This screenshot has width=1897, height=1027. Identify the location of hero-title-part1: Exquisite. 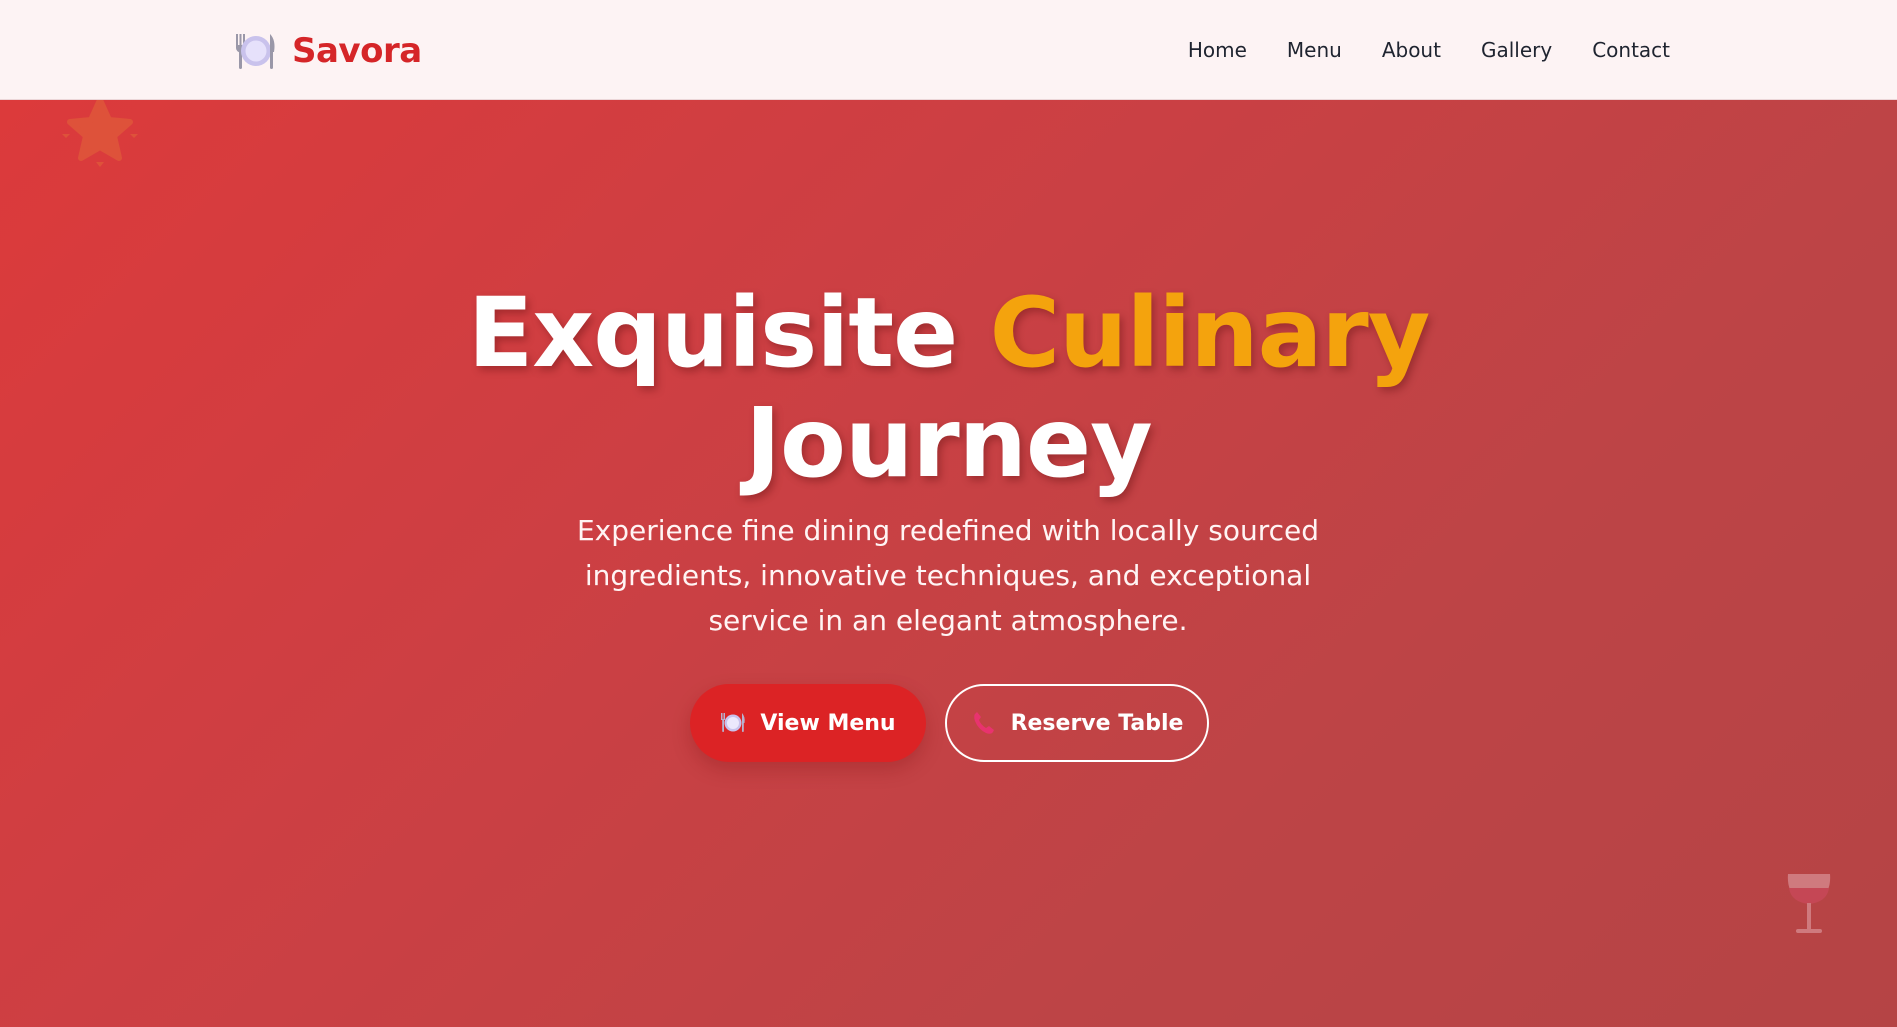
(713, 333).